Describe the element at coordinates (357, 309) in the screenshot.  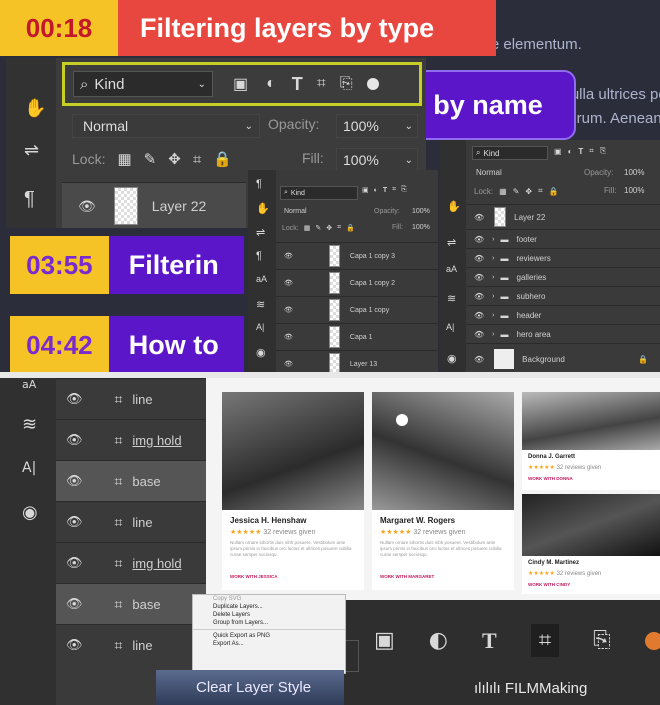
I see `layer-row: 👁 Capa 1 copy` at that location.